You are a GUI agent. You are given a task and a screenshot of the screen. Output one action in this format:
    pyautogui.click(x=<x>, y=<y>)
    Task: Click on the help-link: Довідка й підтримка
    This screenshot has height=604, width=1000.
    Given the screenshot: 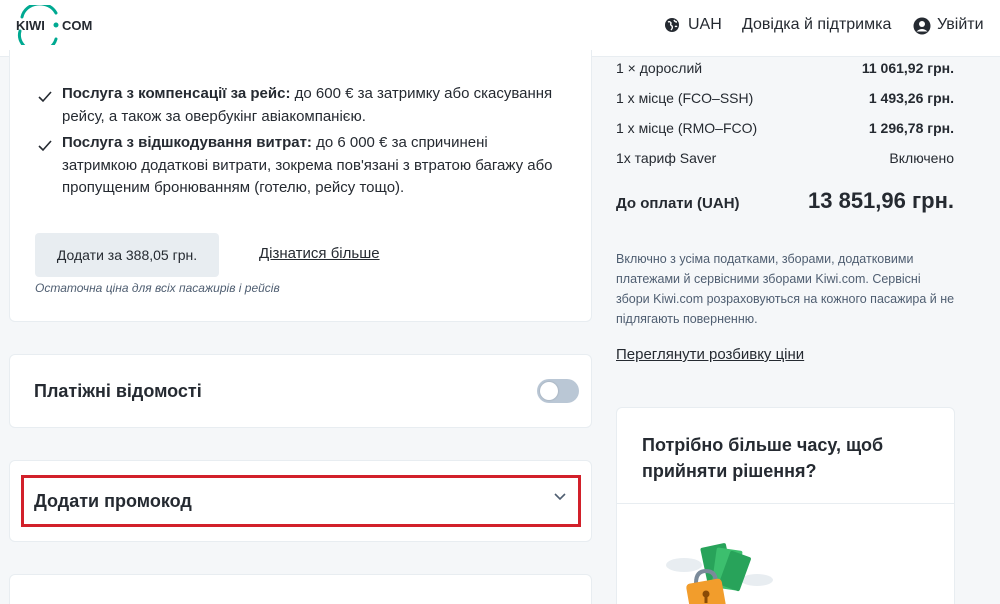 What is the action you would take?
    pyautogui.click(x=816, y=25)
    